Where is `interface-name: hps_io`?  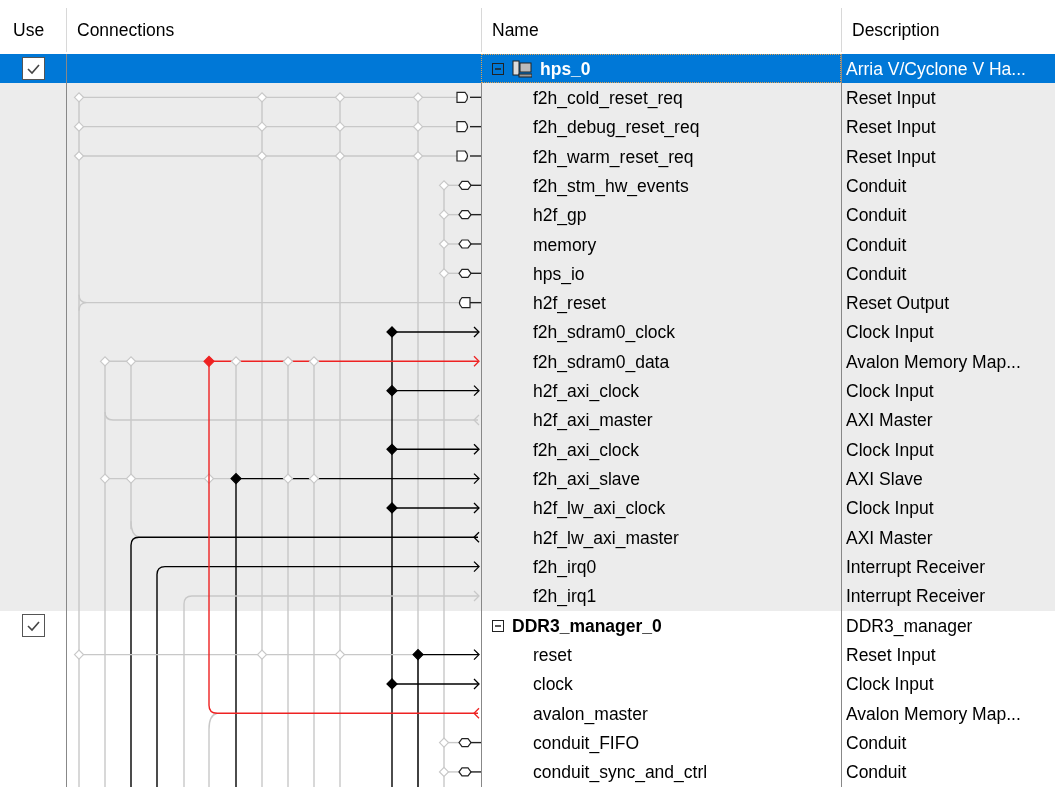
interface-name: hps_io is located at coordinates (559, 274).